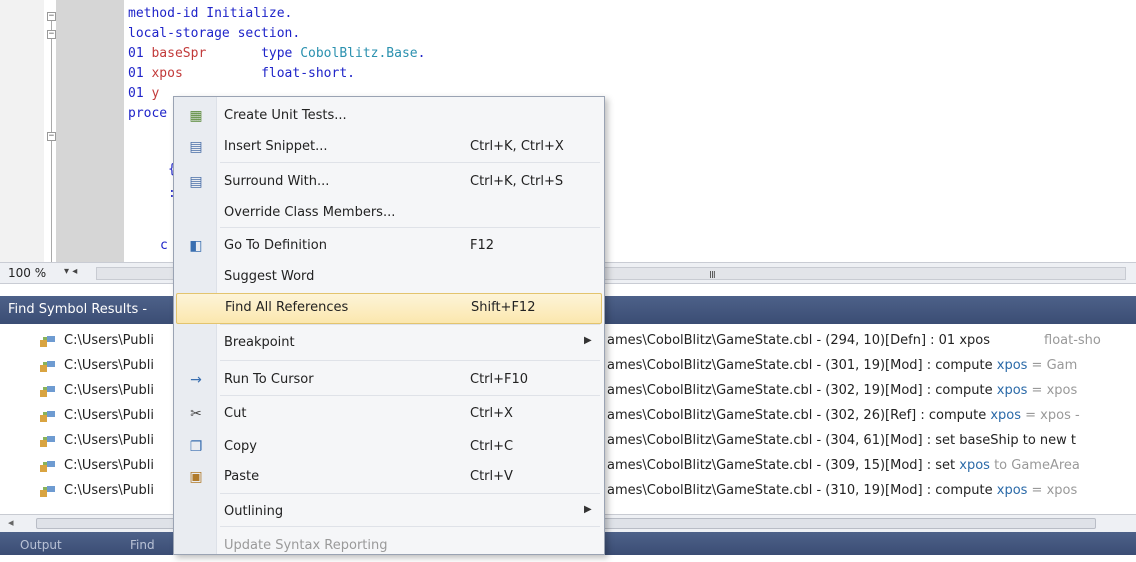  What do you see at coordinates (517, 146) in the screenshot?
I see `menu-item-shortcut: Ctrl+K, Ctrl+X` at bounding box center [517, 146].